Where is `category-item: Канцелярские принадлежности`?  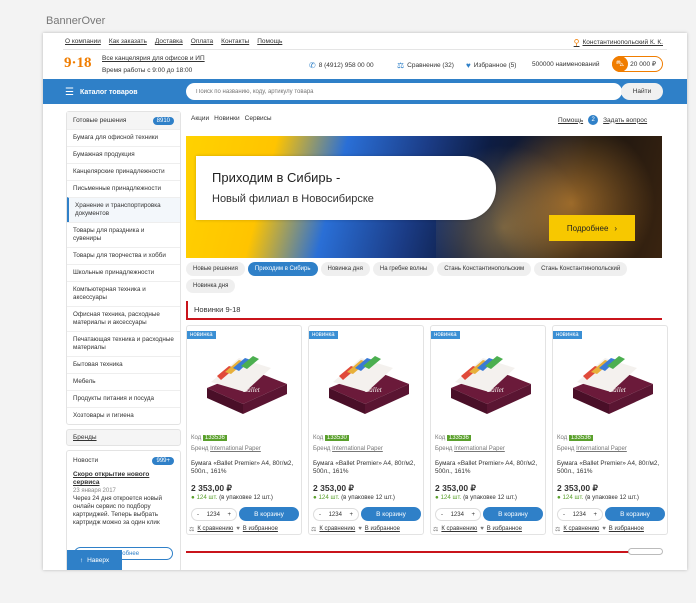 category-item: Канцелярские принадлежности is located at coordinates (123, 171).